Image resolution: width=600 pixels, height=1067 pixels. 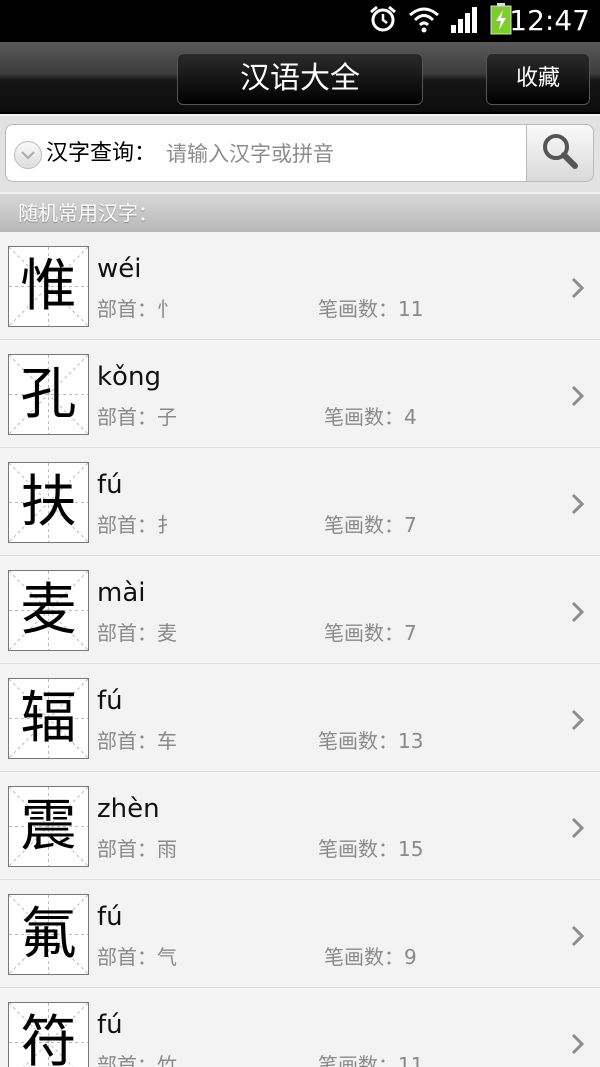 I want to click on stroke-count: 笔画数：9, so click(x=370, y=957).